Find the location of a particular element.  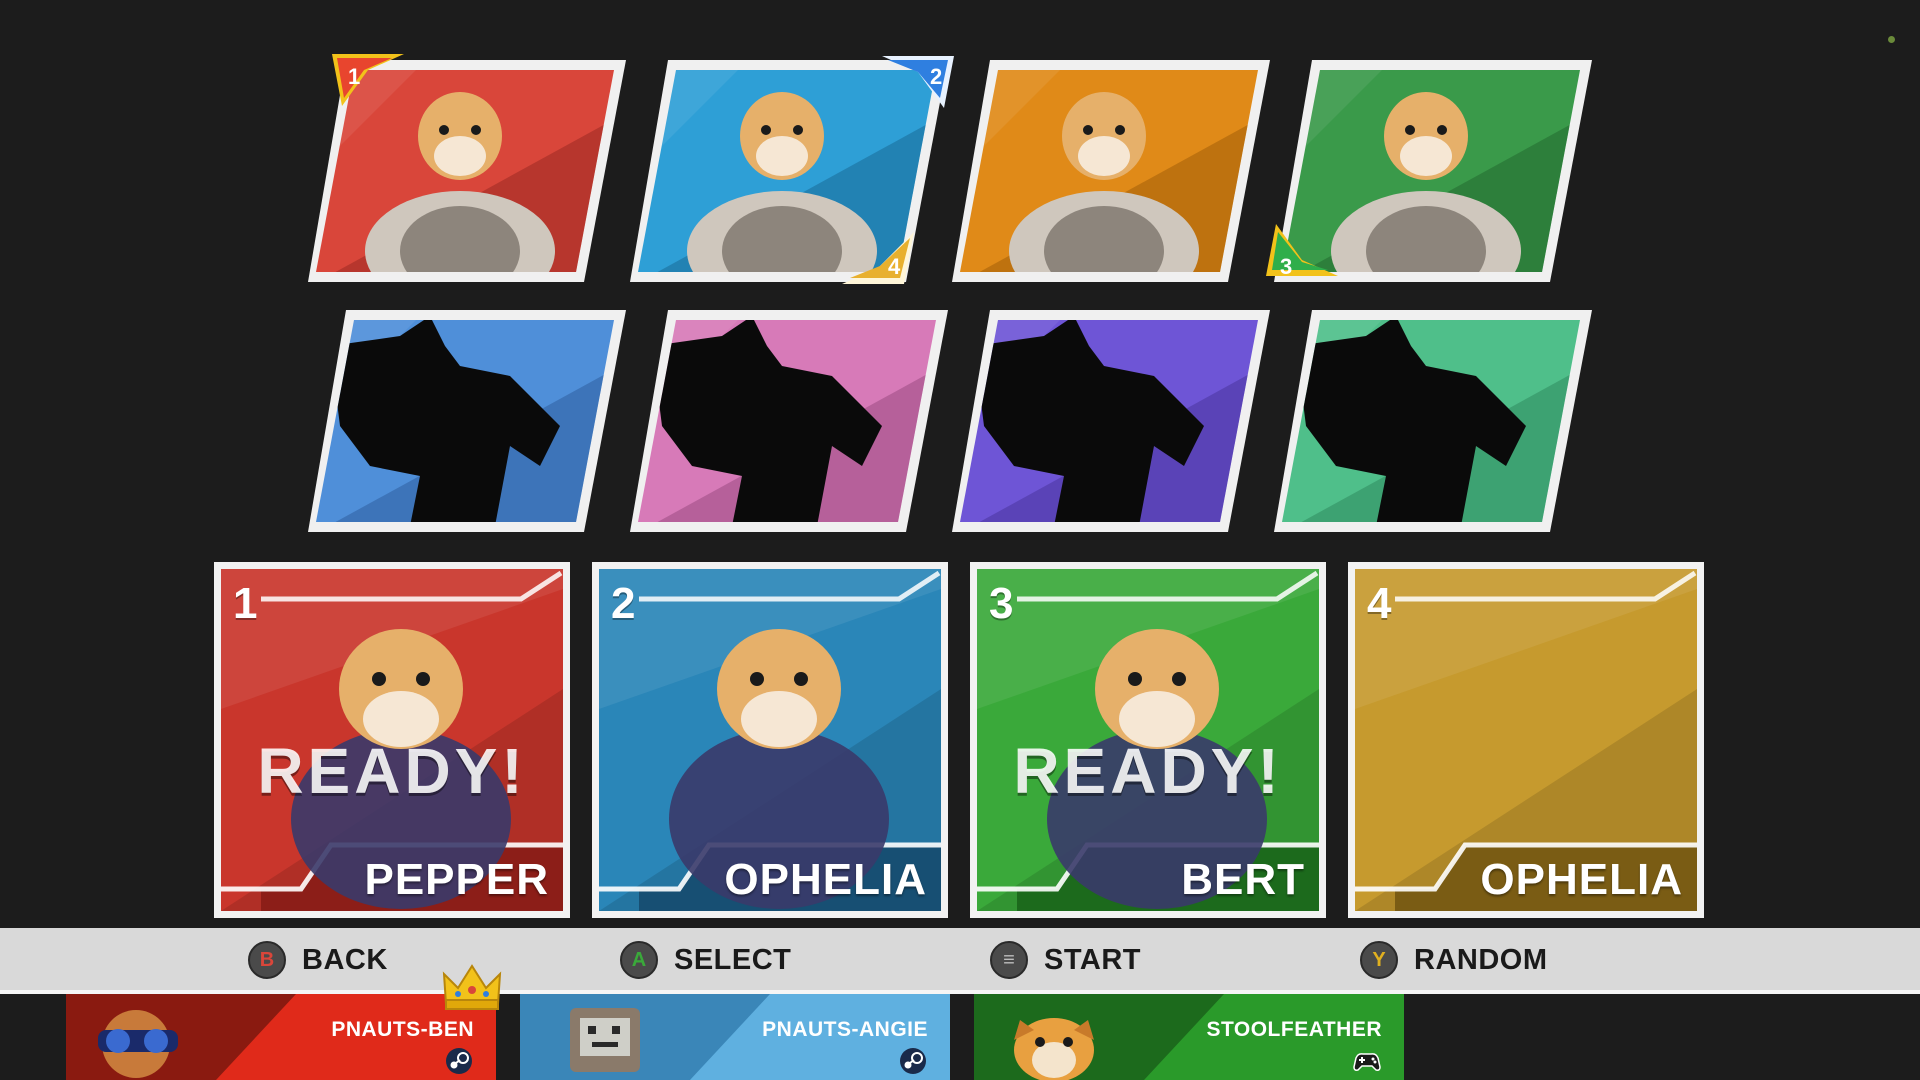

back-control: B BACK is located at coordinates (318, 960).